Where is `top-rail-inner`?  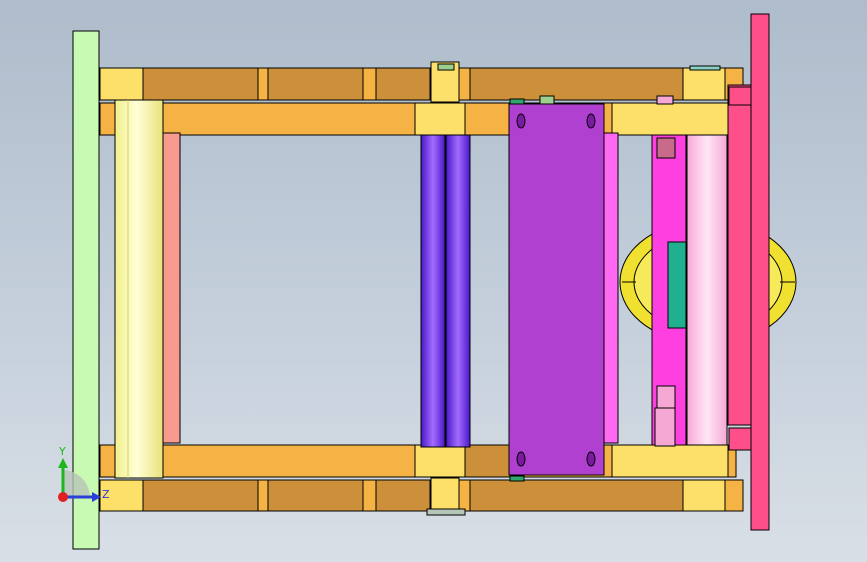 top-rail-inner is located at coordinates (418, 119).